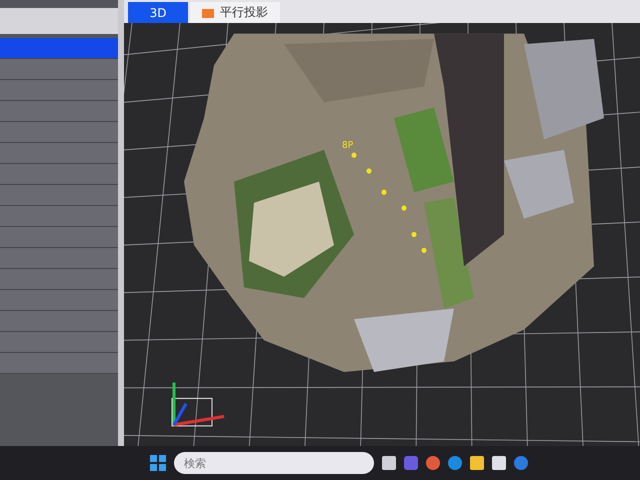  What do you see at coordinates (274, 463) in the screenshot?
I see `search-field: 検索` at bounding box center [274, 463].